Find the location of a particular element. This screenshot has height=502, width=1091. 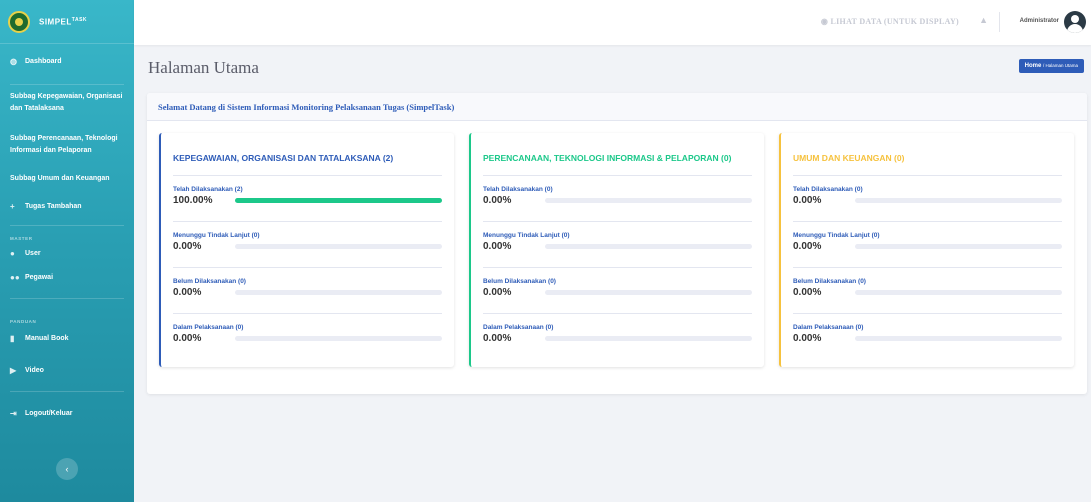

brand-name: SIMPELTASK is located at coordinates (63, 21).